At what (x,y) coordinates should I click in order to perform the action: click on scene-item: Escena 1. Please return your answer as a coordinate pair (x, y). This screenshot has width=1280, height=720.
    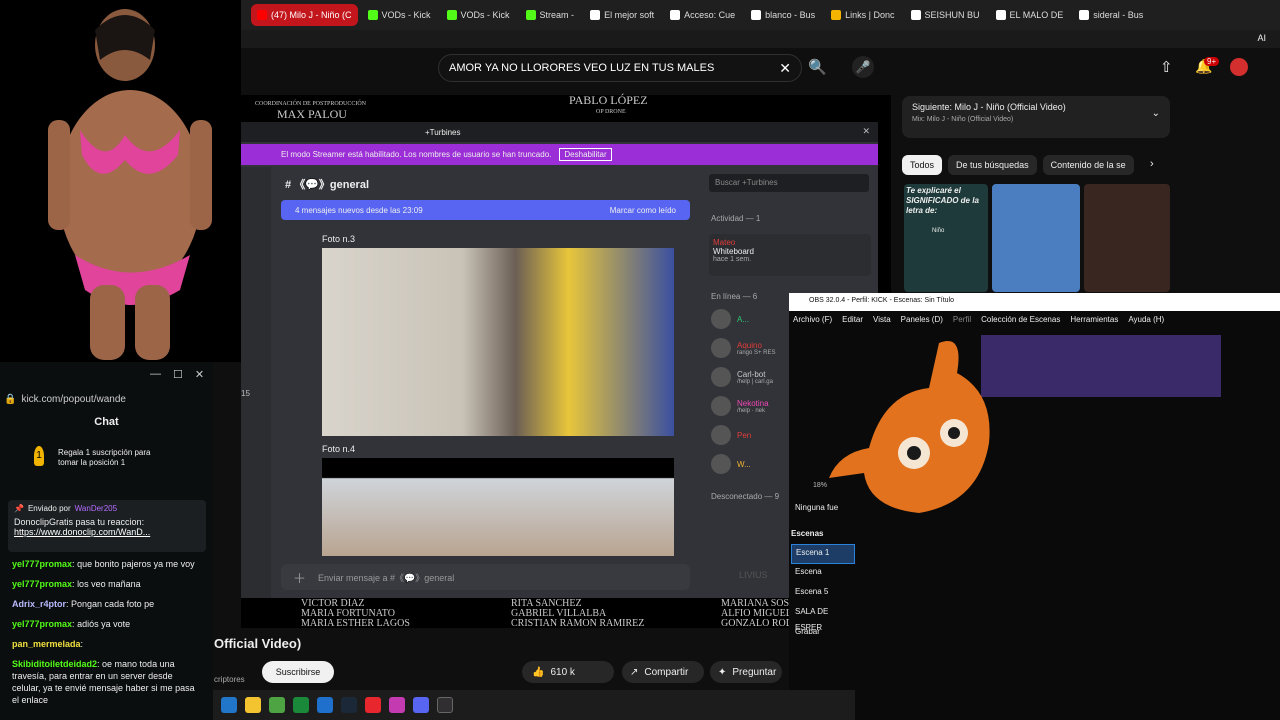
    Looking at the image, I should click on (823, 554).